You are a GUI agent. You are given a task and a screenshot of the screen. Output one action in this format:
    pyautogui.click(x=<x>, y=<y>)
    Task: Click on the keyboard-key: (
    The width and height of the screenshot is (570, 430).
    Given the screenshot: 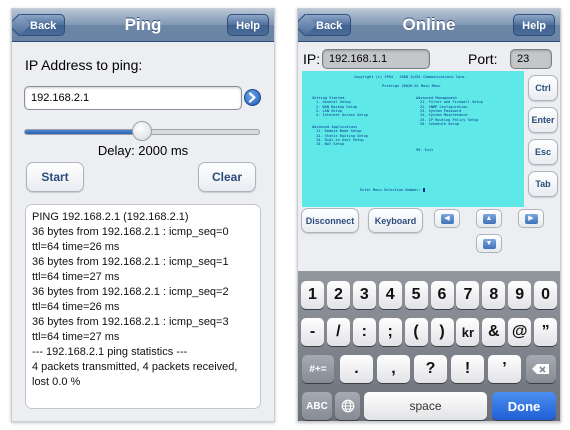 What is the action you would take?
    pyautogui.click(x=416, y=332)
    